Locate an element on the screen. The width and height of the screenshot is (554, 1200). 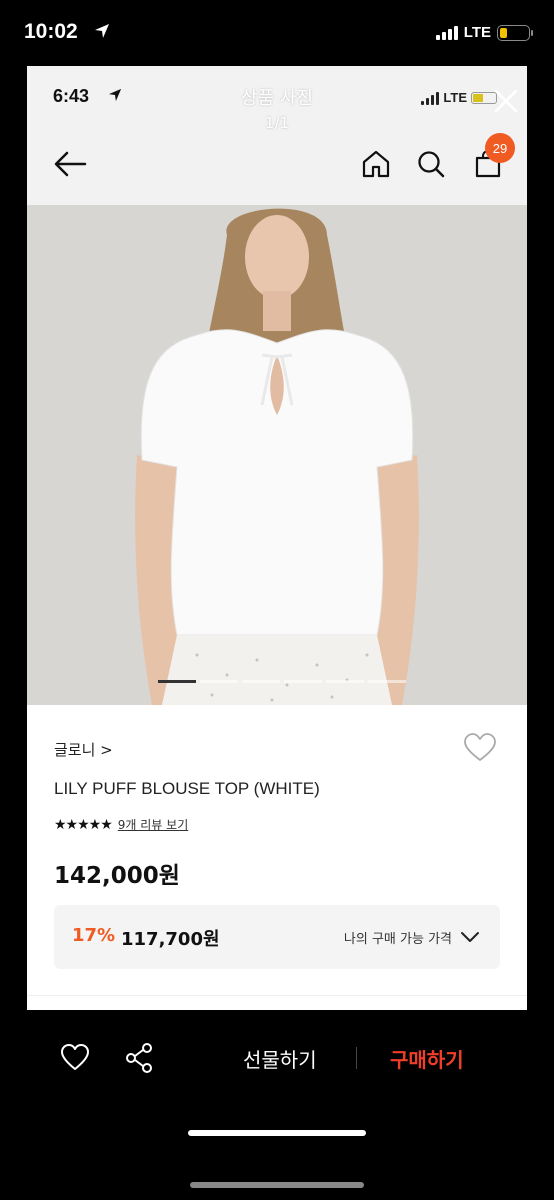
inner-status-indicators: LTE is located at coordinates (459, 97).